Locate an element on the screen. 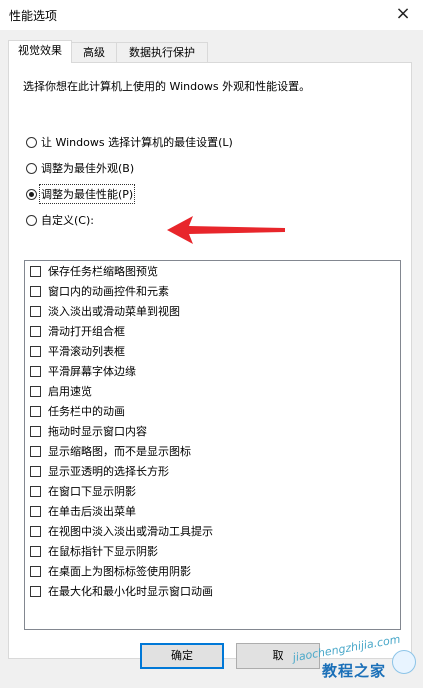  list-item: 在单击后淡出菜单 is located at coordinates (212, 511).